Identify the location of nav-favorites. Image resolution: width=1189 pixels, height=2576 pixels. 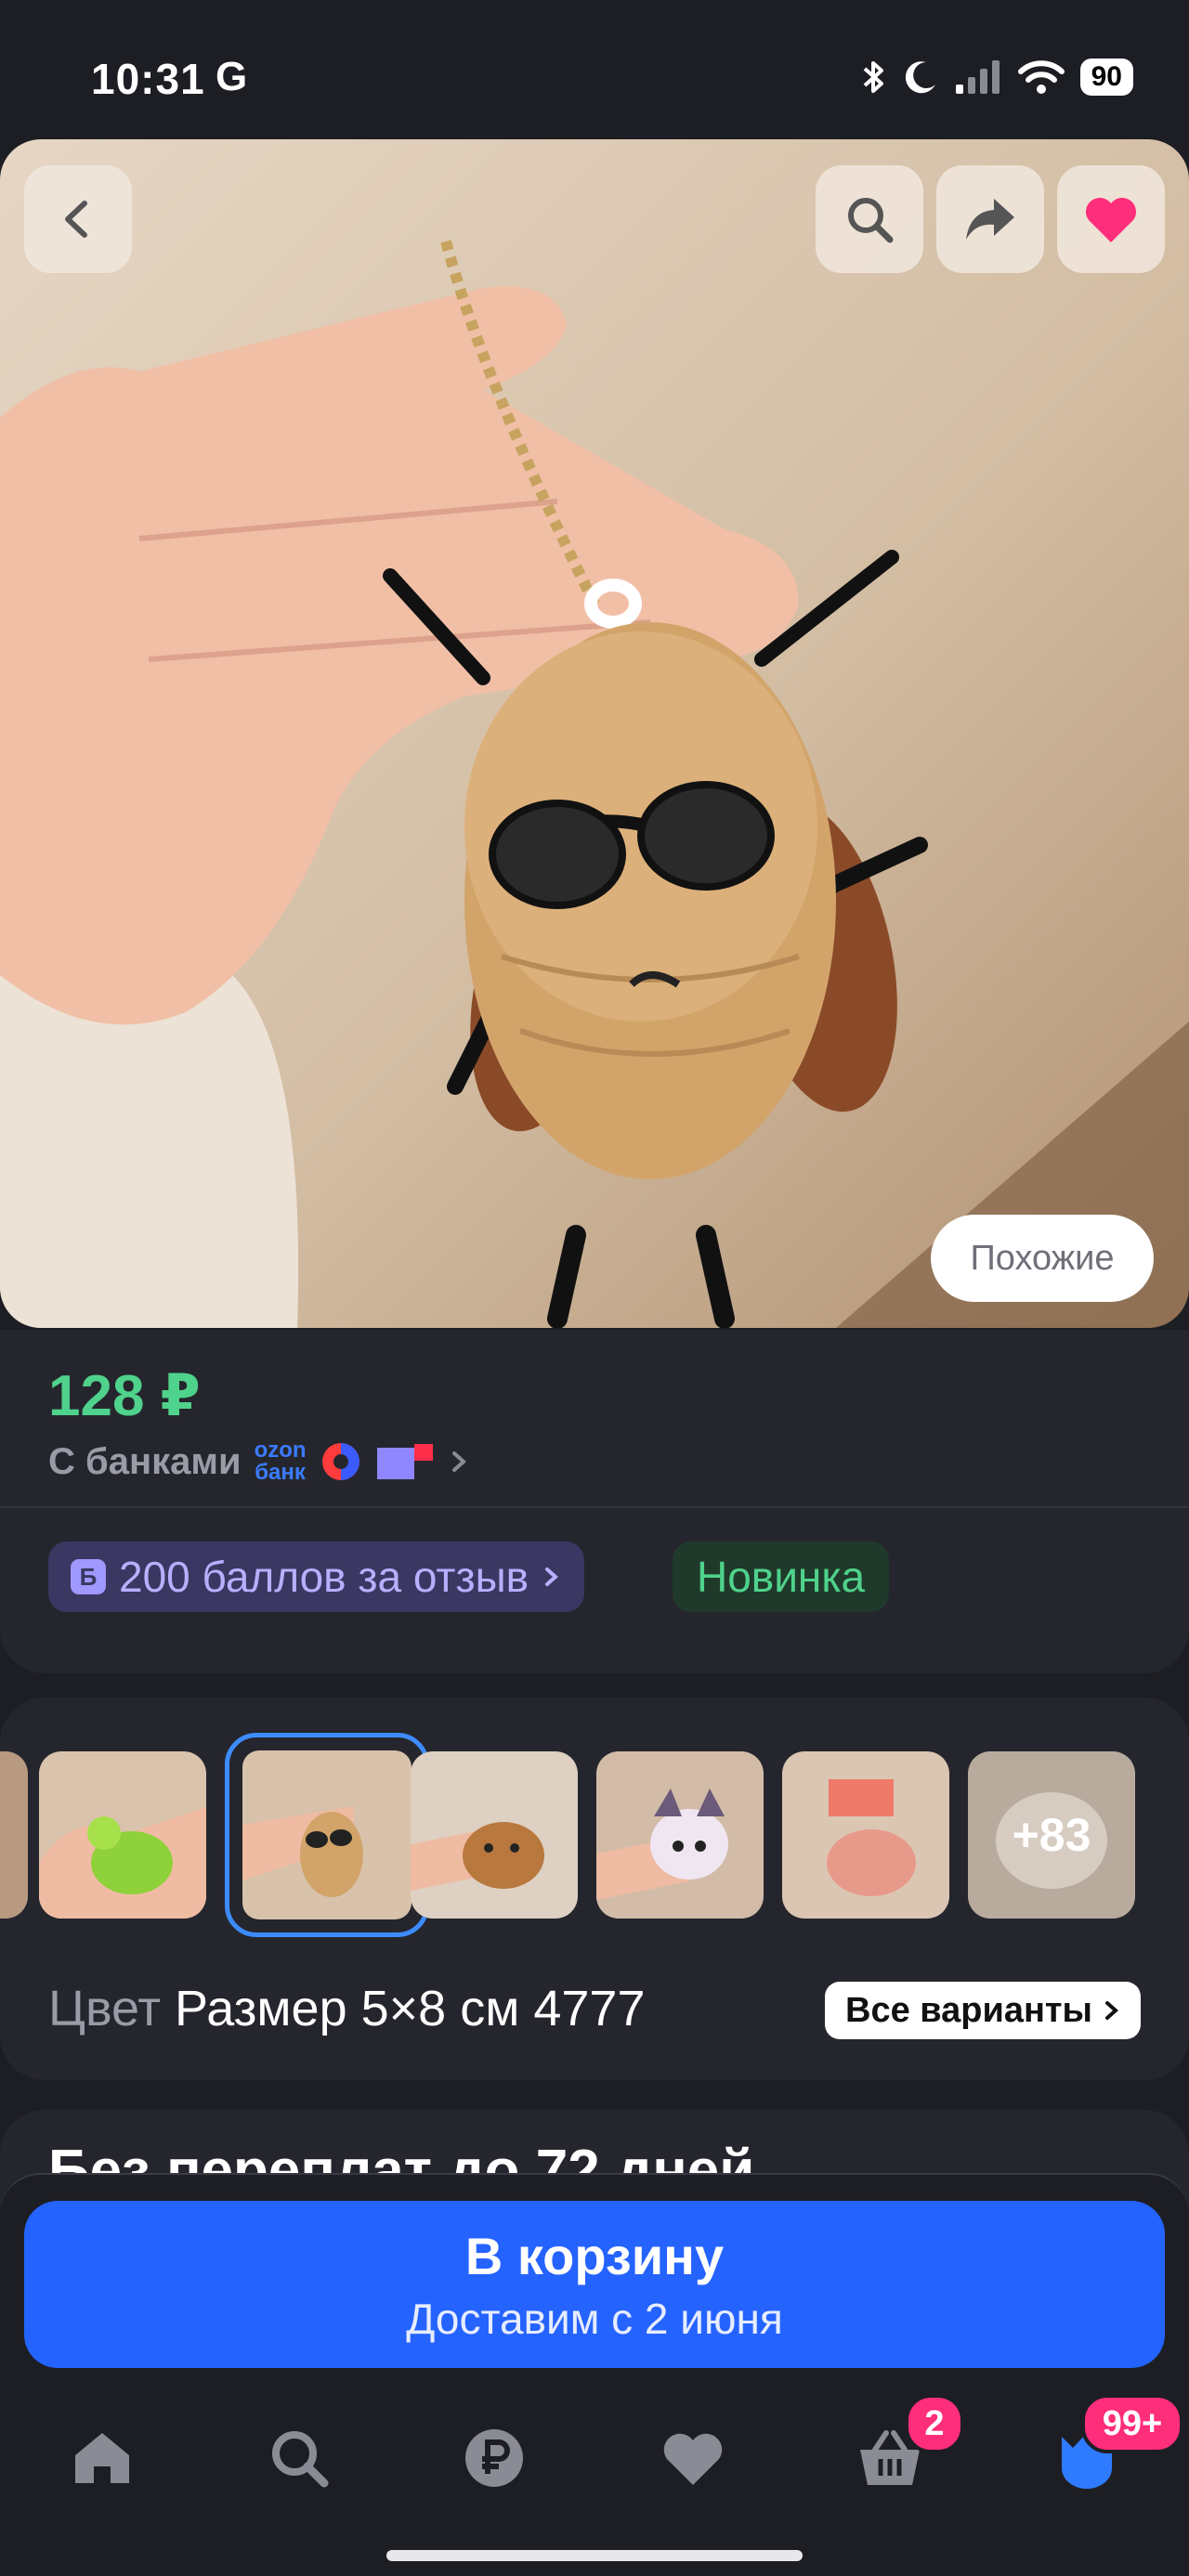
(693, 2458).